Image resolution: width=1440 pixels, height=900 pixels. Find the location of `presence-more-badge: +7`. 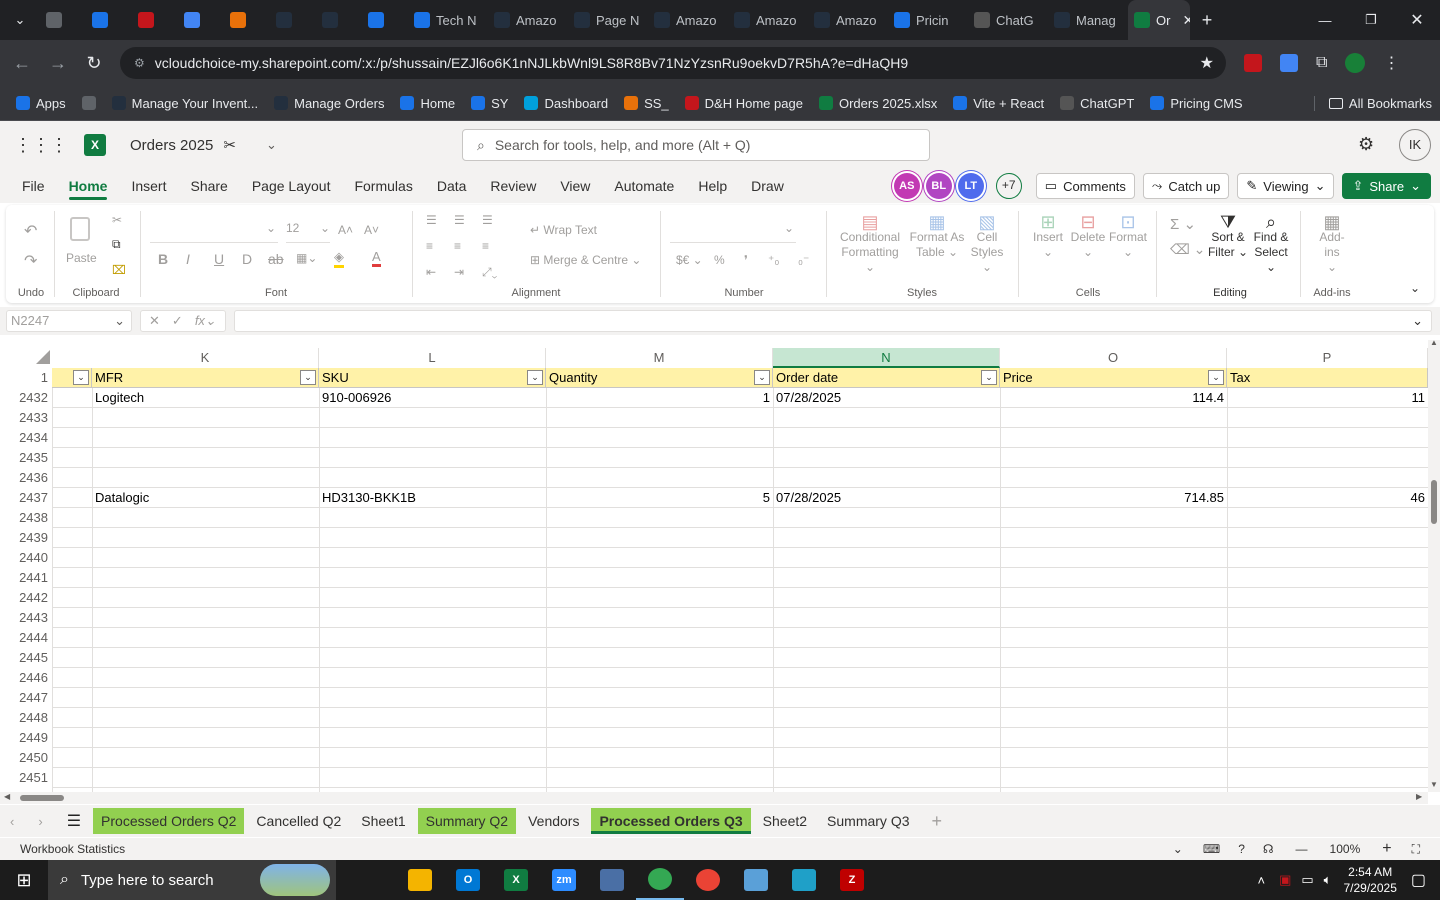

presence-more-badge: +7 is located at coordinates (1008, 186).